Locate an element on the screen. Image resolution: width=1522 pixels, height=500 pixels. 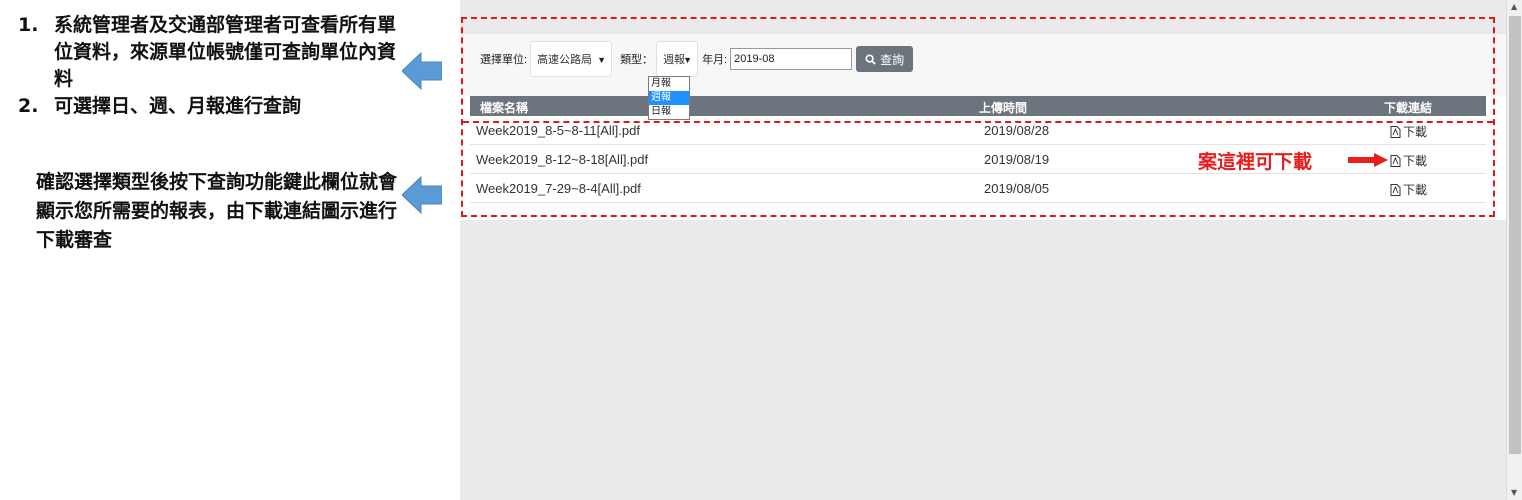
query-button: 查詢 is located at coordinates (885, 59).